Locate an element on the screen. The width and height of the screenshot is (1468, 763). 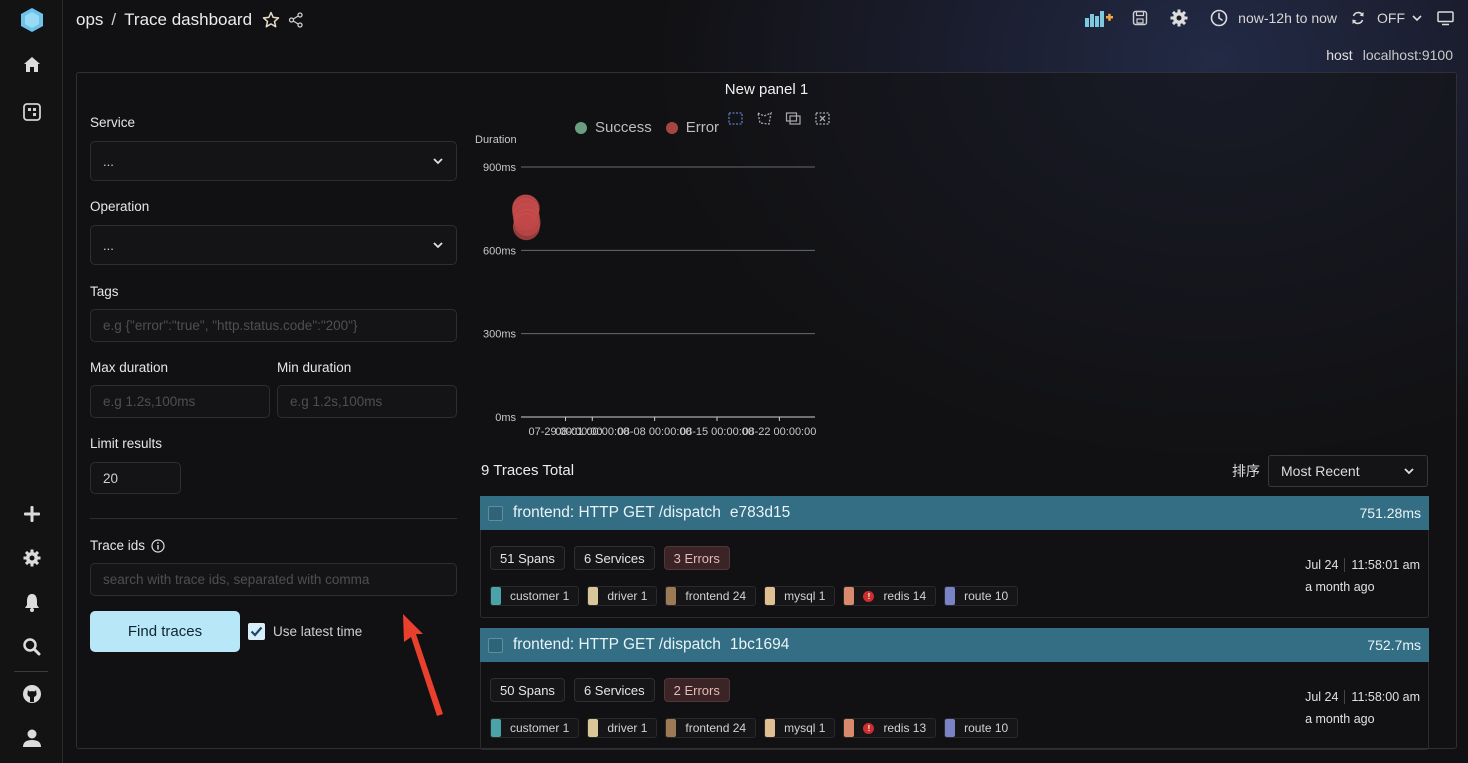
time-range-picker: now-12h to now is located at coordinates (1273, 18).